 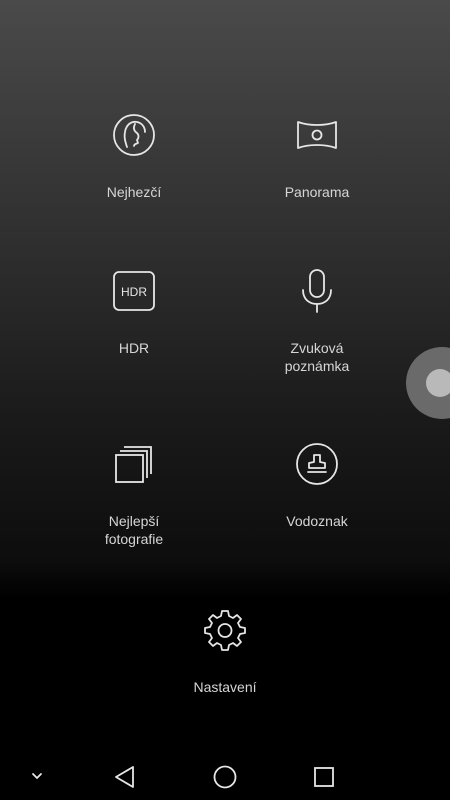 I want to click on floating-handle, so click(x=428, y=383).